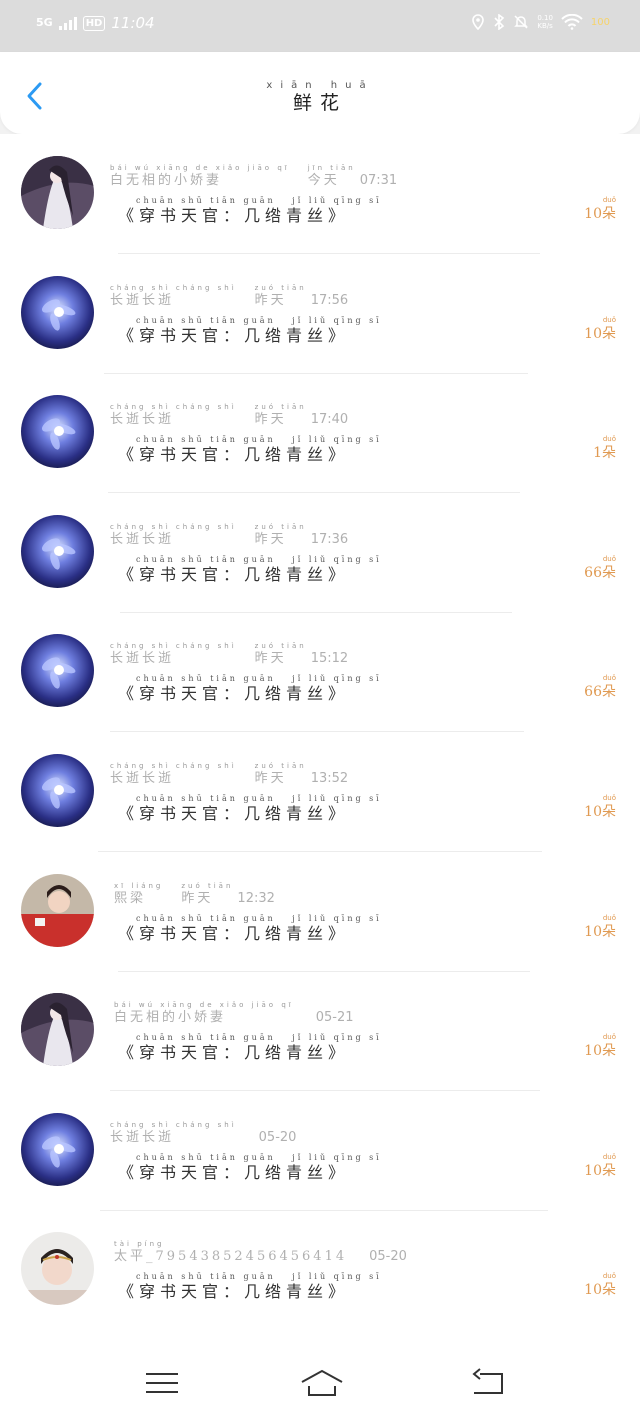  I want to click on status-left: 5G HD 11:04, so click(95, 23).